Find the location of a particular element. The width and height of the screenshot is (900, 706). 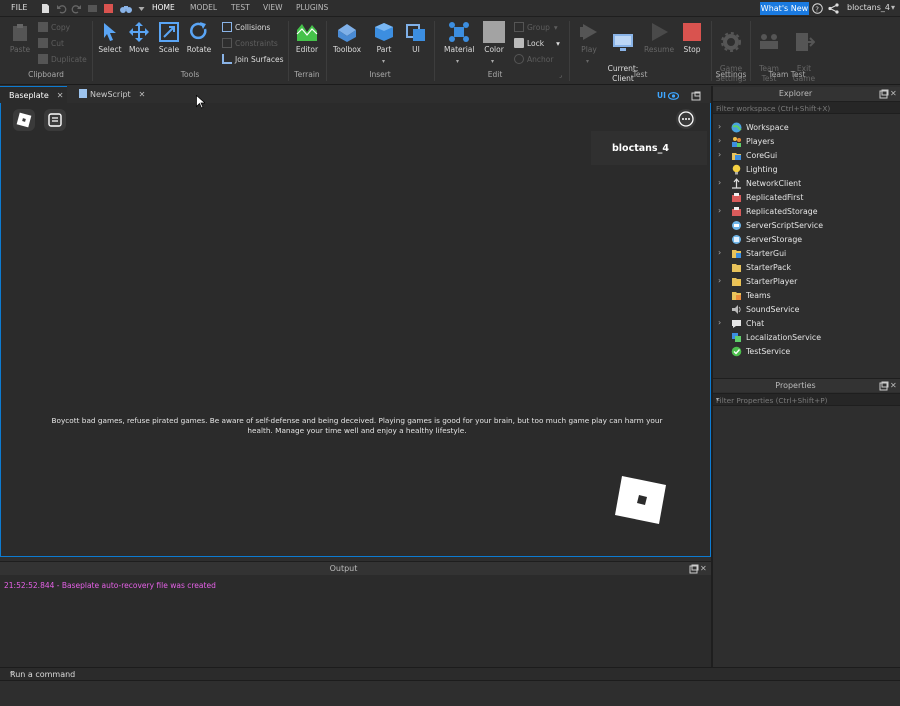

redo-icon is located at coordinates (76, 8).